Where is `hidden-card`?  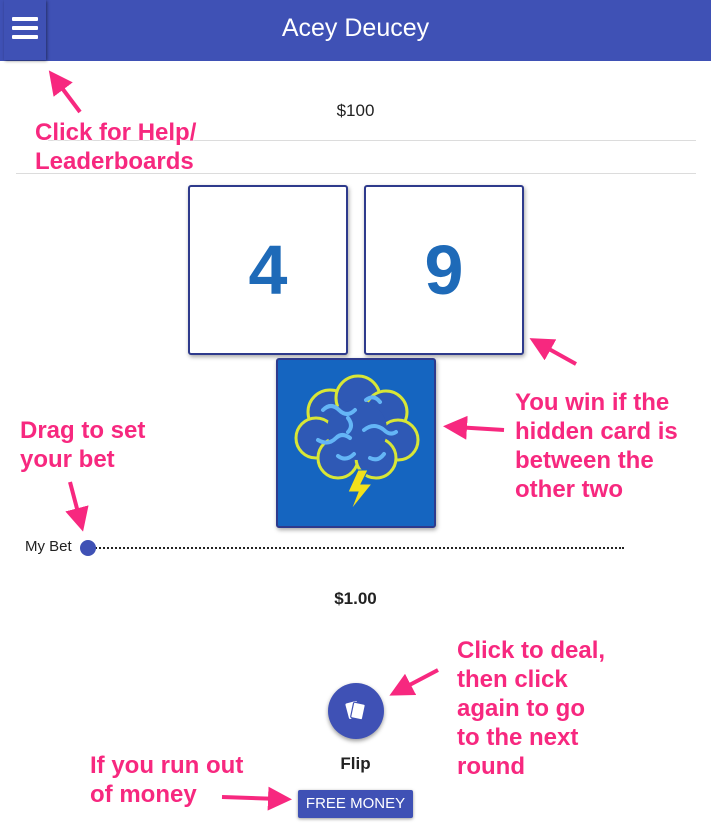
hidden-card is located at coordinates (356, 443).